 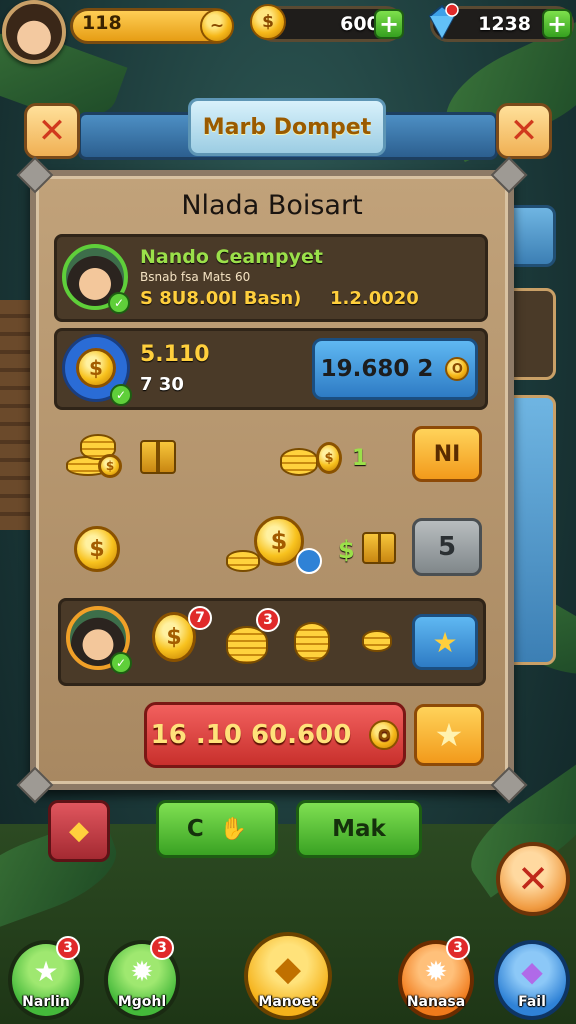 I want to click on nav-label: Manoet, so click(x=288, y=1002).